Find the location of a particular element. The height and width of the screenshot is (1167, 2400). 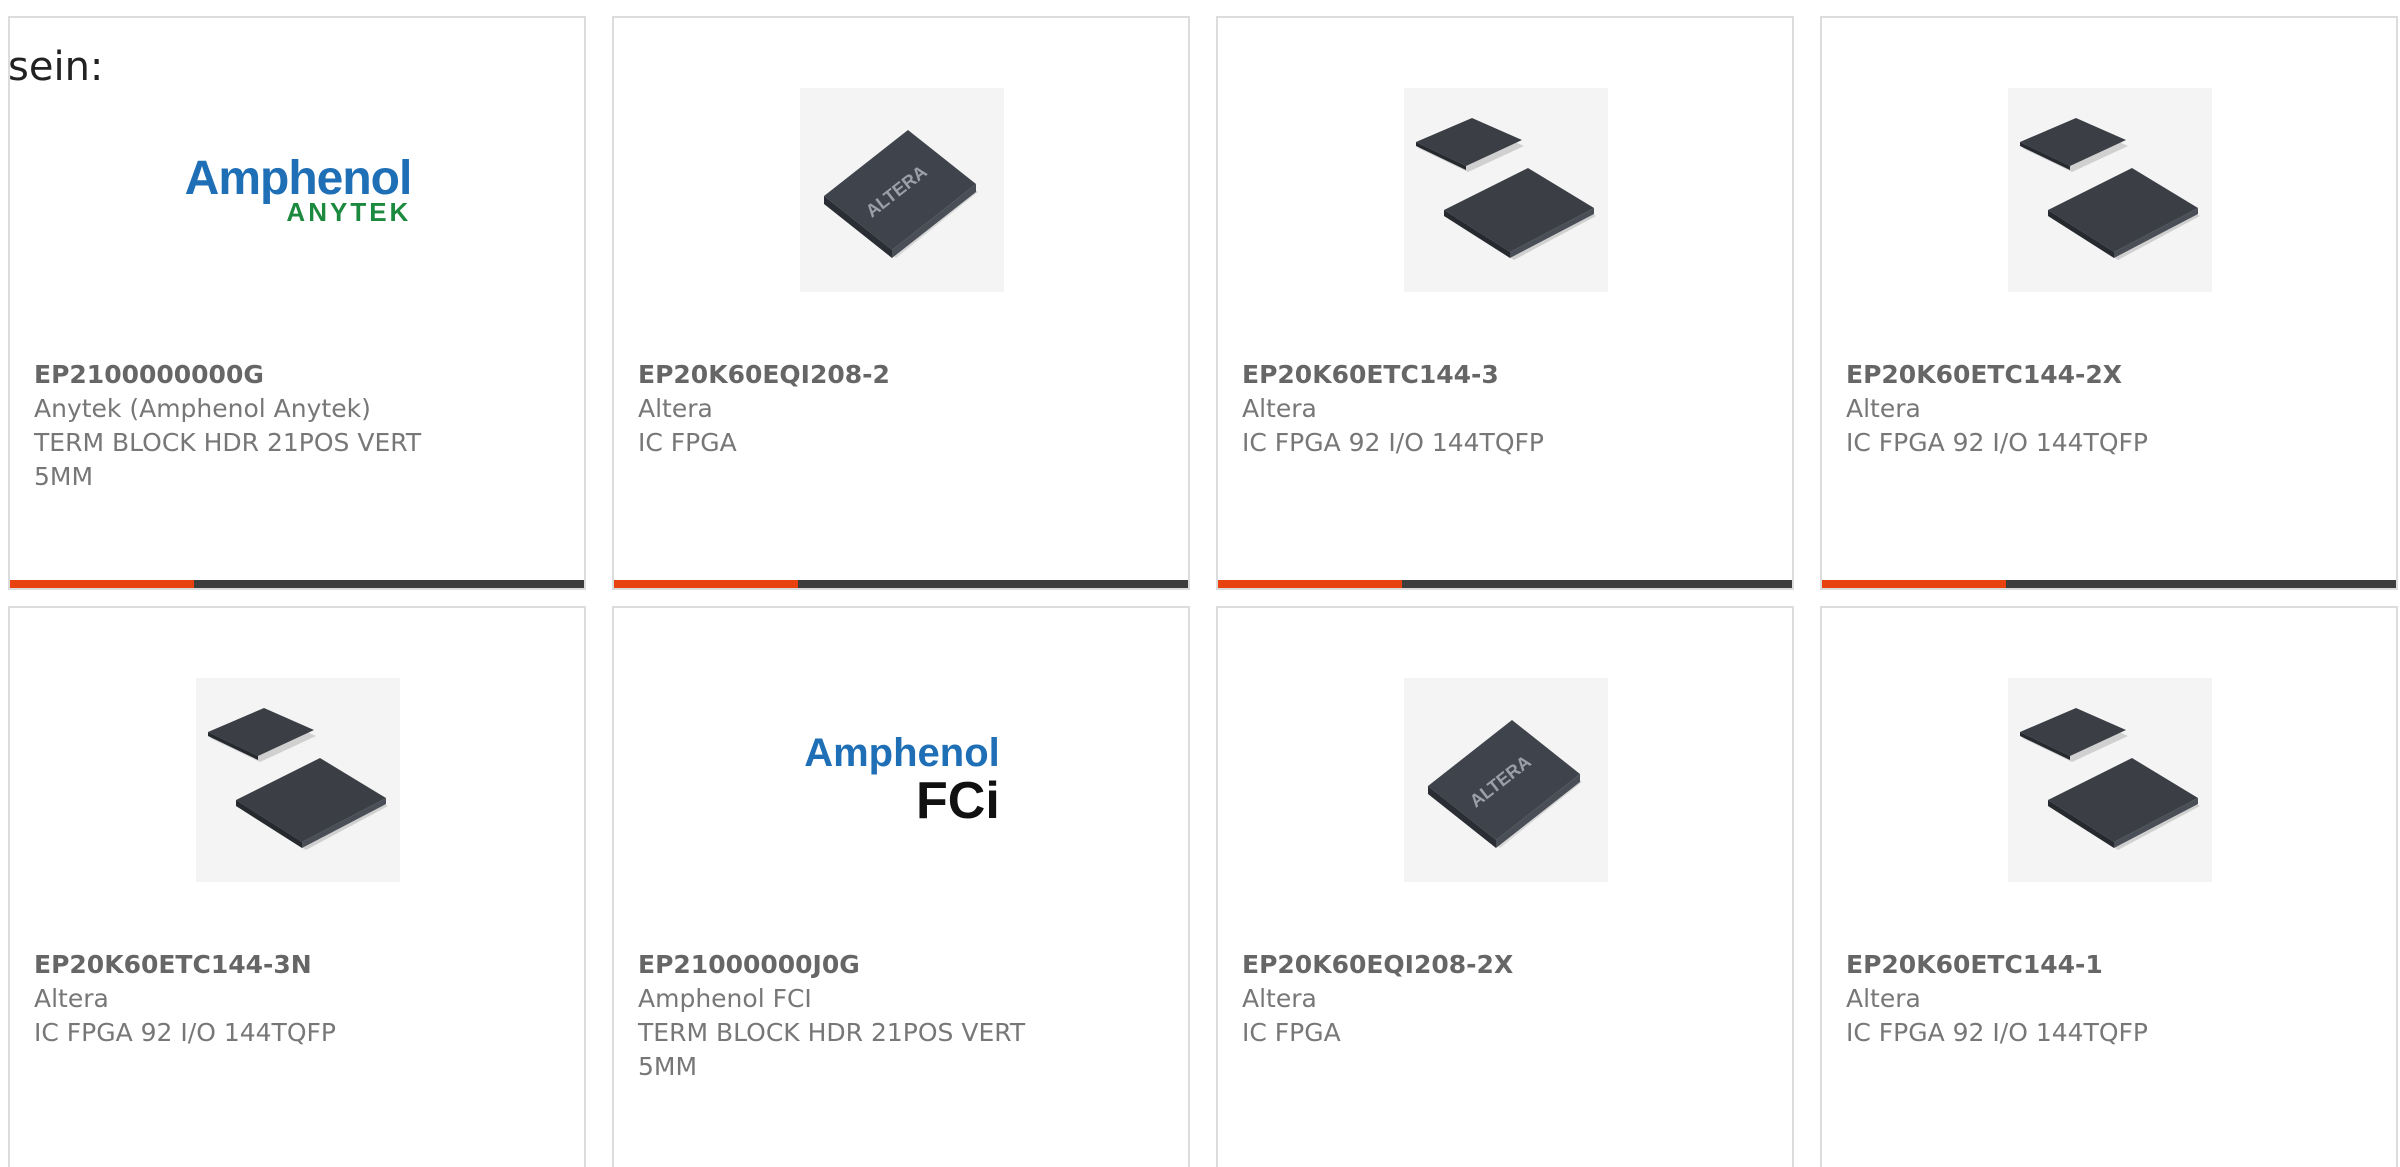

manufacturer-logo: Amphenol FCi is located at coordinates (902, 780).